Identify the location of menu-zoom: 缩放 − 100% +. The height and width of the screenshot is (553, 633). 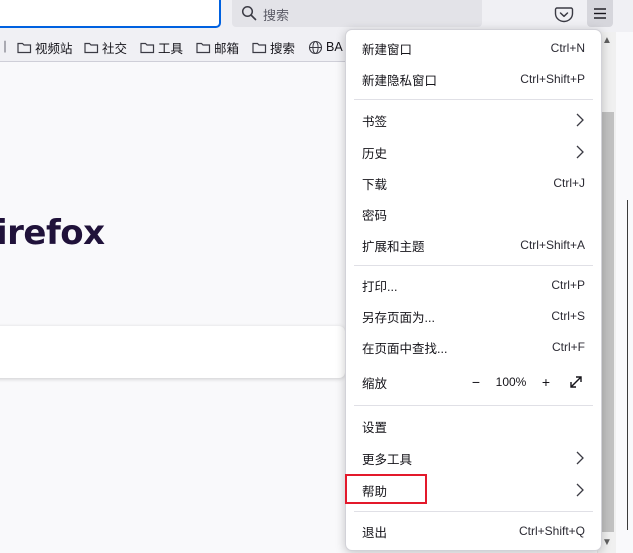
(473, 382).